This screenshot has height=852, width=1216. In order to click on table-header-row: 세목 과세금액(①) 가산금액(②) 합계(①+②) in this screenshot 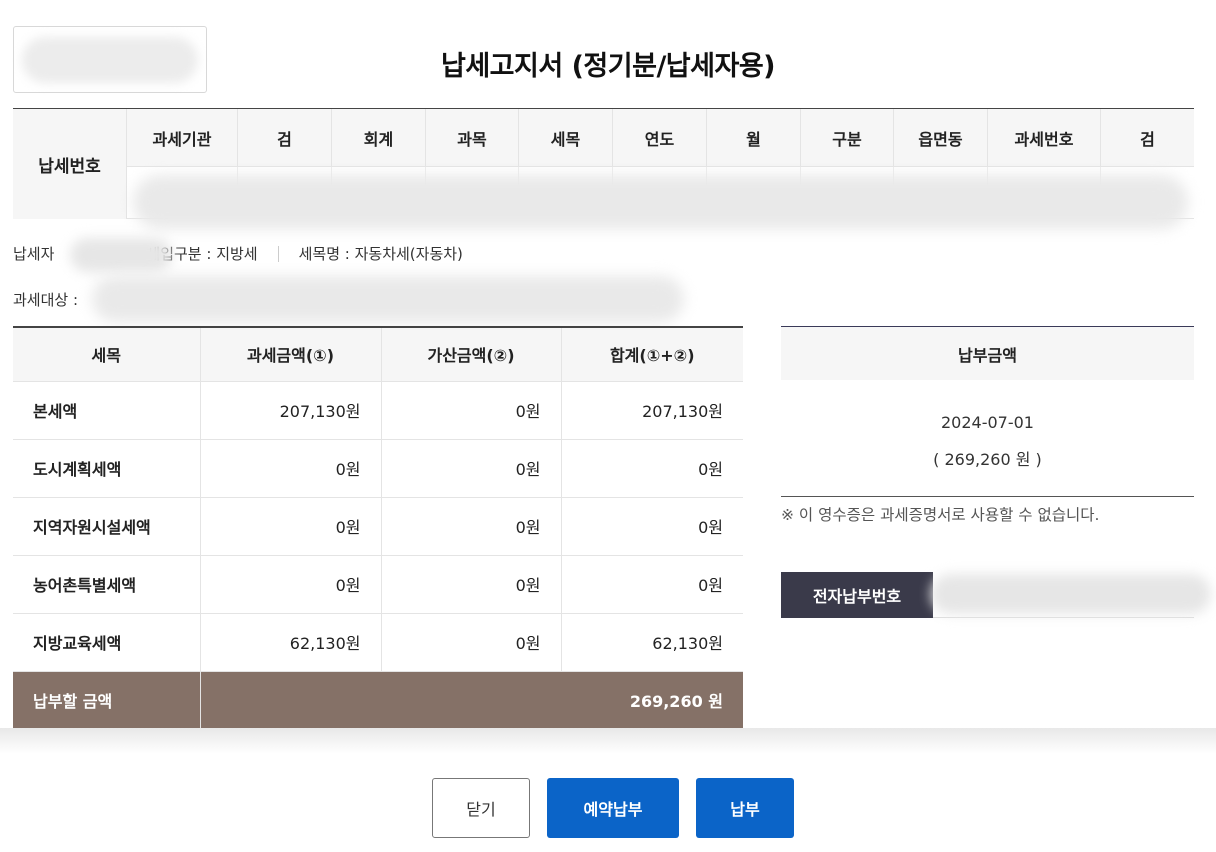, I will do `click(378, 354)`.